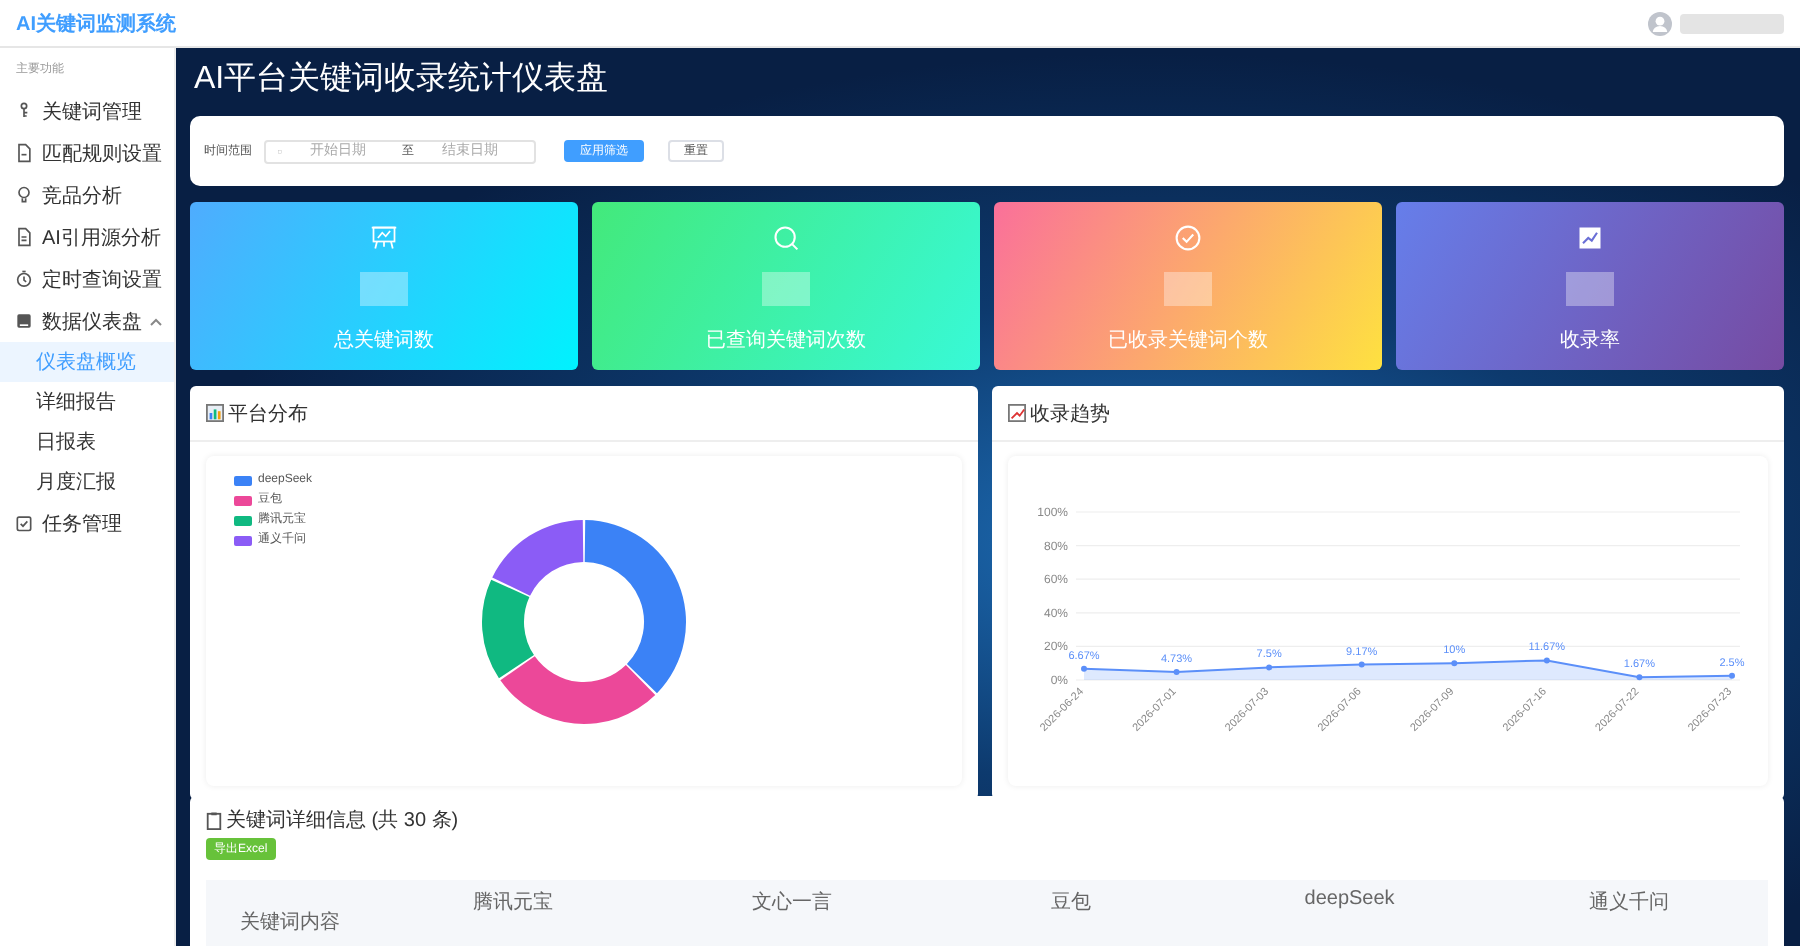 The width and height of the screenshot is (1800, 946). I want to click on sidebar-item: 匹配规则设置, so click(87, 153).